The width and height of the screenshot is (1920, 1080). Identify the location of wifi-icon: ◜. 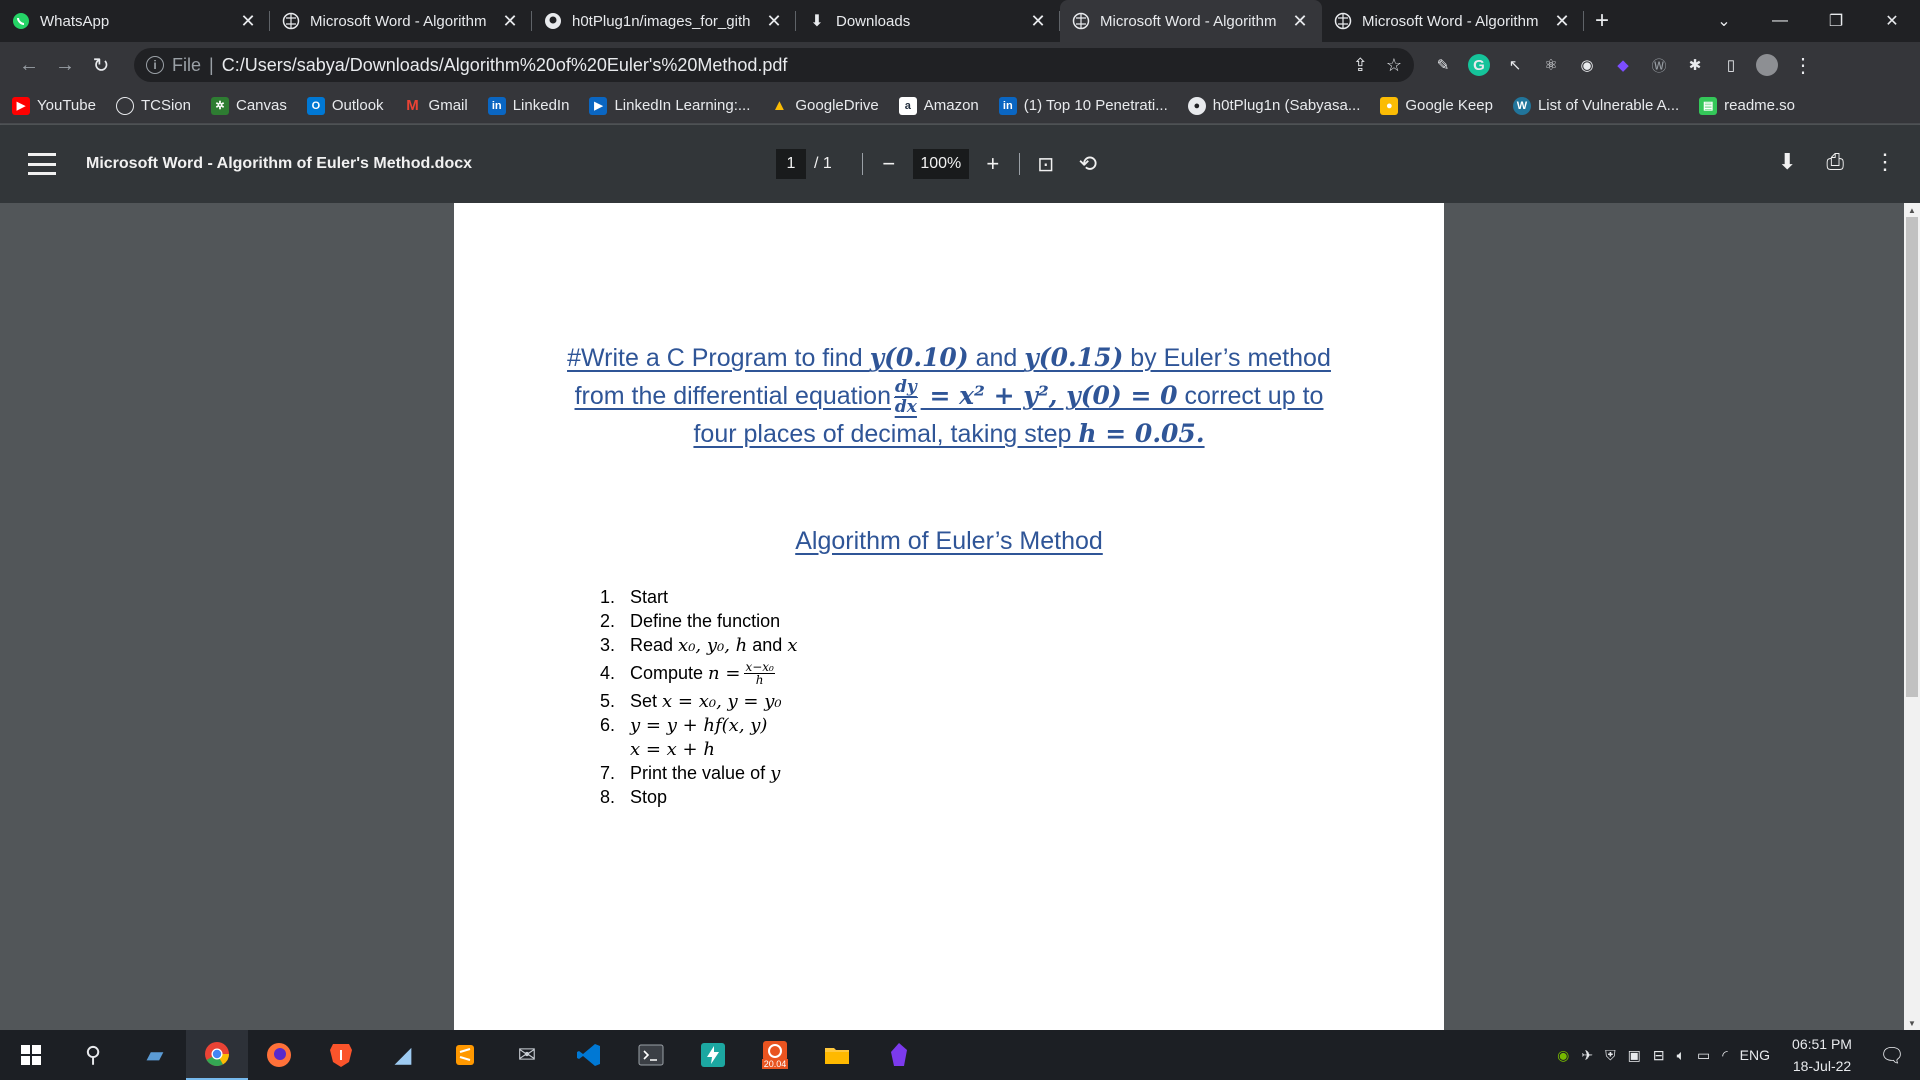
(1724, 1055).